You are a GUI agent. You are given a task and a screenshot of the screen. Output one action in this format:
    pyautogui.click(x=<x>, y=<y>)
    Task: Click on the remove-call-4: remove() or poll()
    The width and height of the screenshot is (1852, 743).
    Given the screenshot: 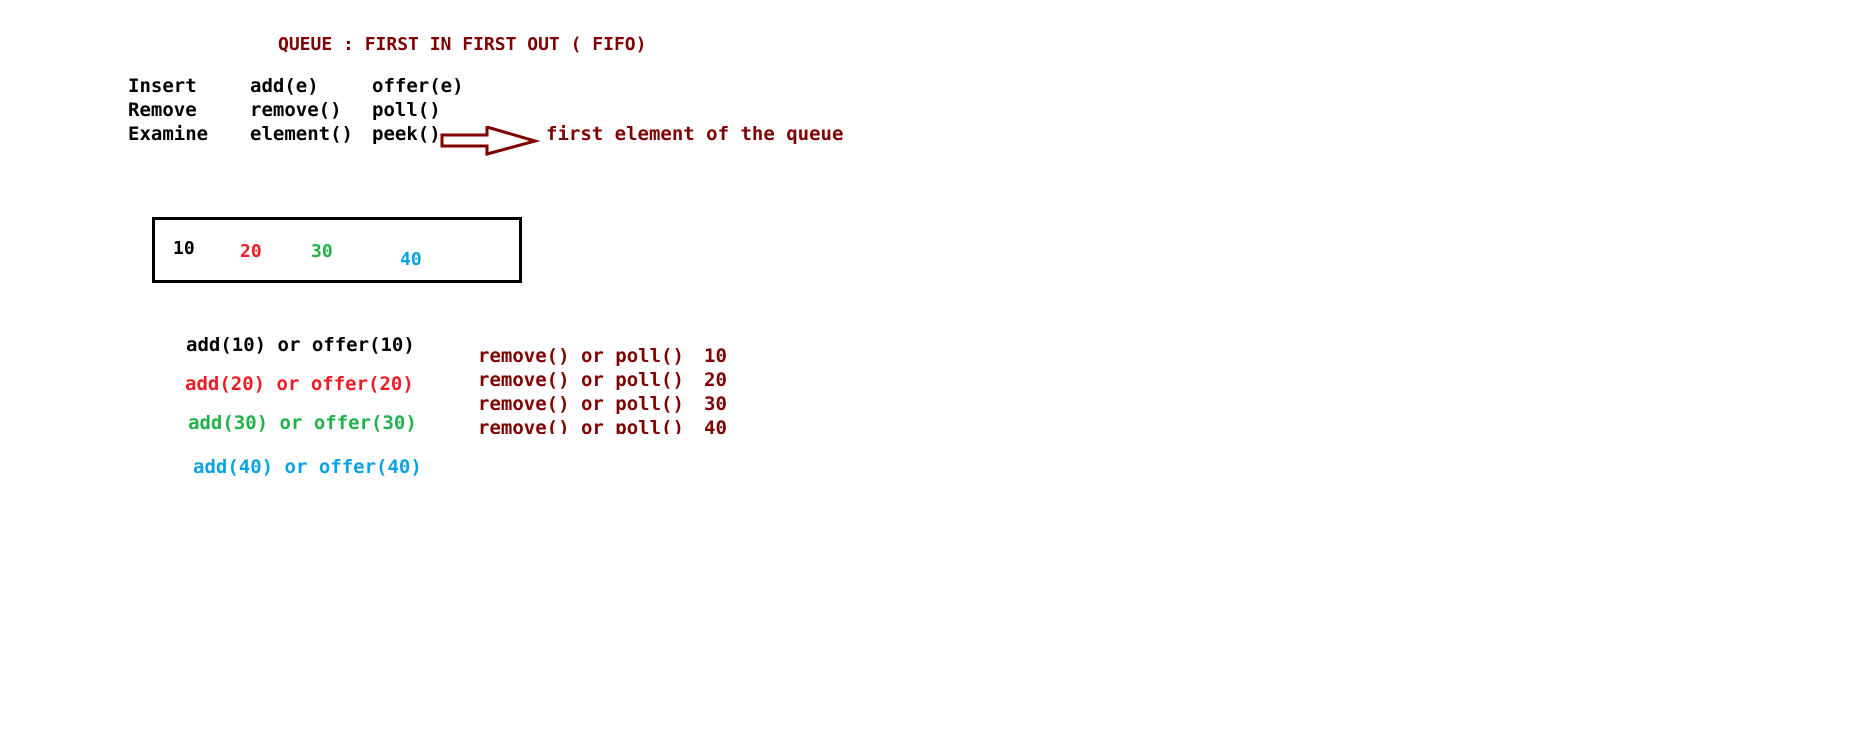 What is the action you would take?
    pyautogui.click(x=581, y=426)
    